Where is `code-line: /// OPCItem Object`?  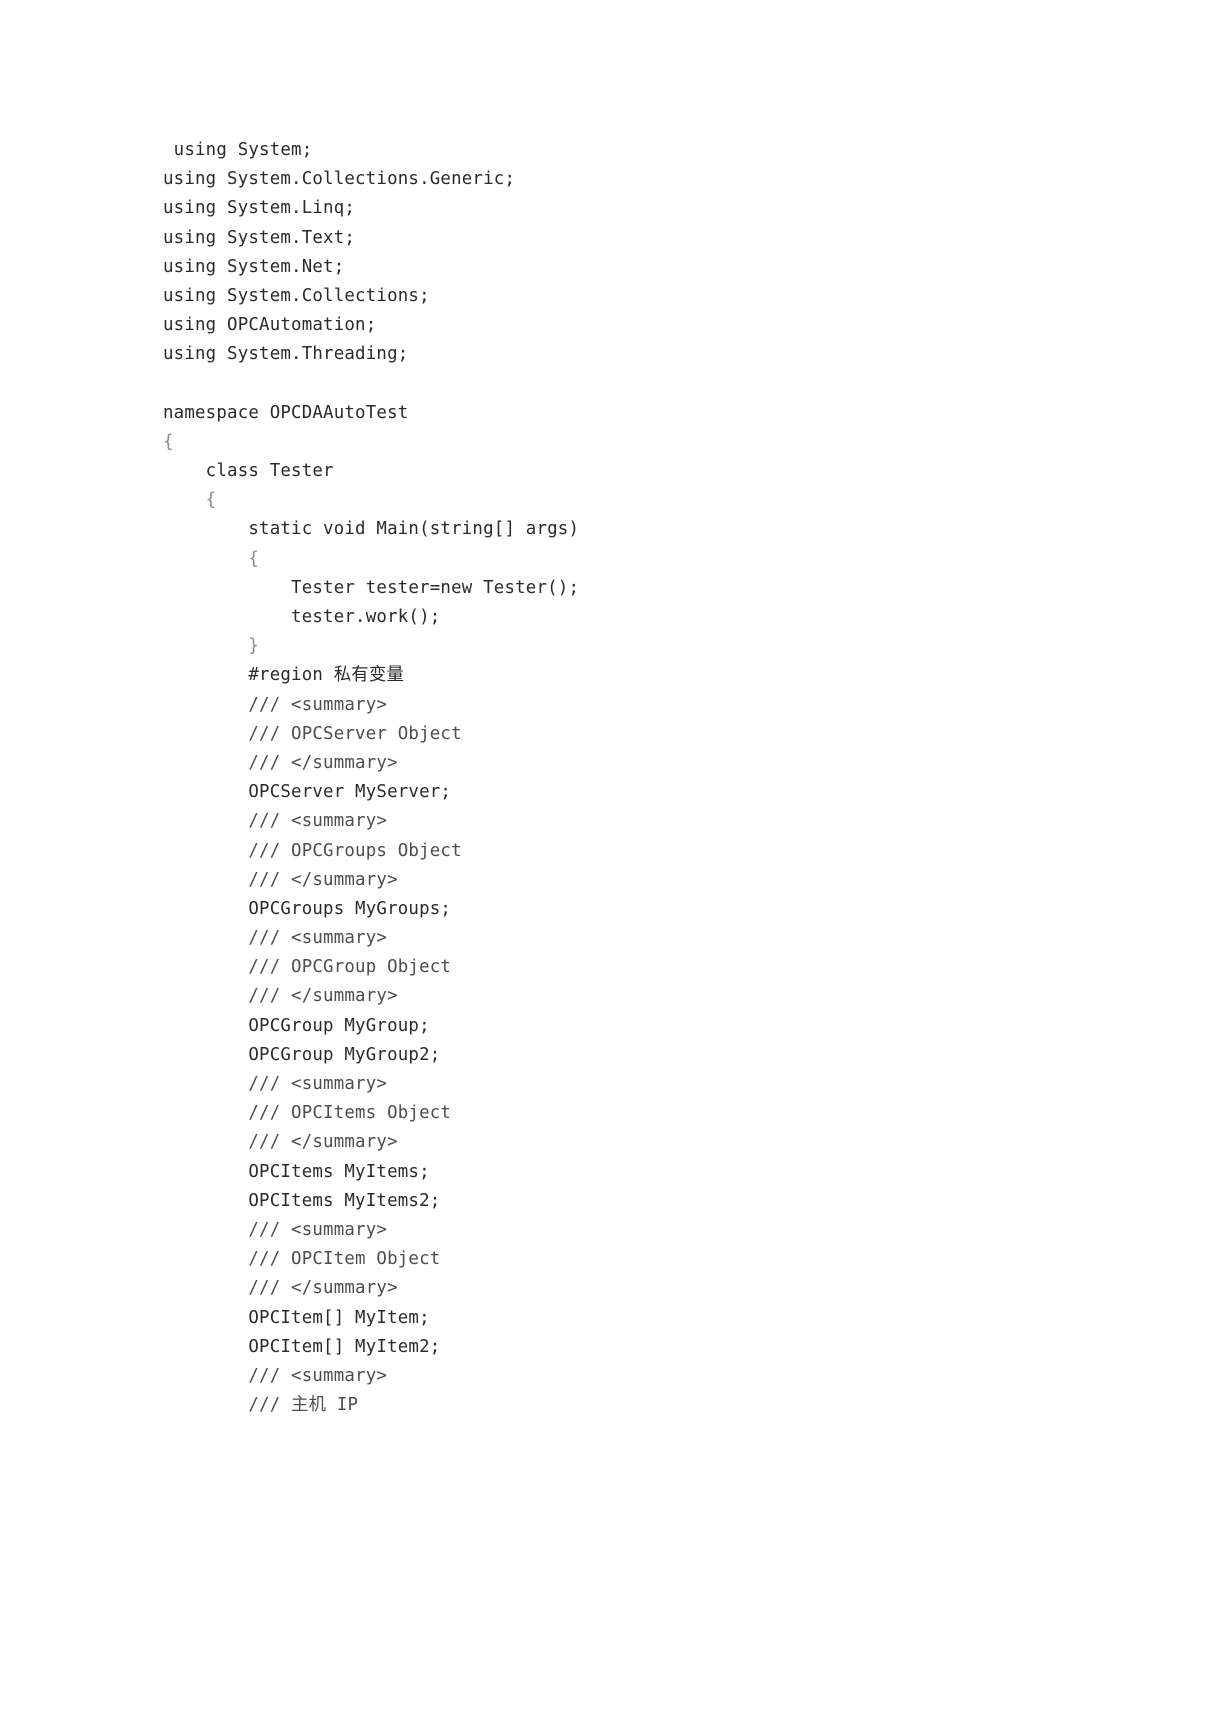 code-line: /// OPCItem Object is located at coordinates (302, 1259).